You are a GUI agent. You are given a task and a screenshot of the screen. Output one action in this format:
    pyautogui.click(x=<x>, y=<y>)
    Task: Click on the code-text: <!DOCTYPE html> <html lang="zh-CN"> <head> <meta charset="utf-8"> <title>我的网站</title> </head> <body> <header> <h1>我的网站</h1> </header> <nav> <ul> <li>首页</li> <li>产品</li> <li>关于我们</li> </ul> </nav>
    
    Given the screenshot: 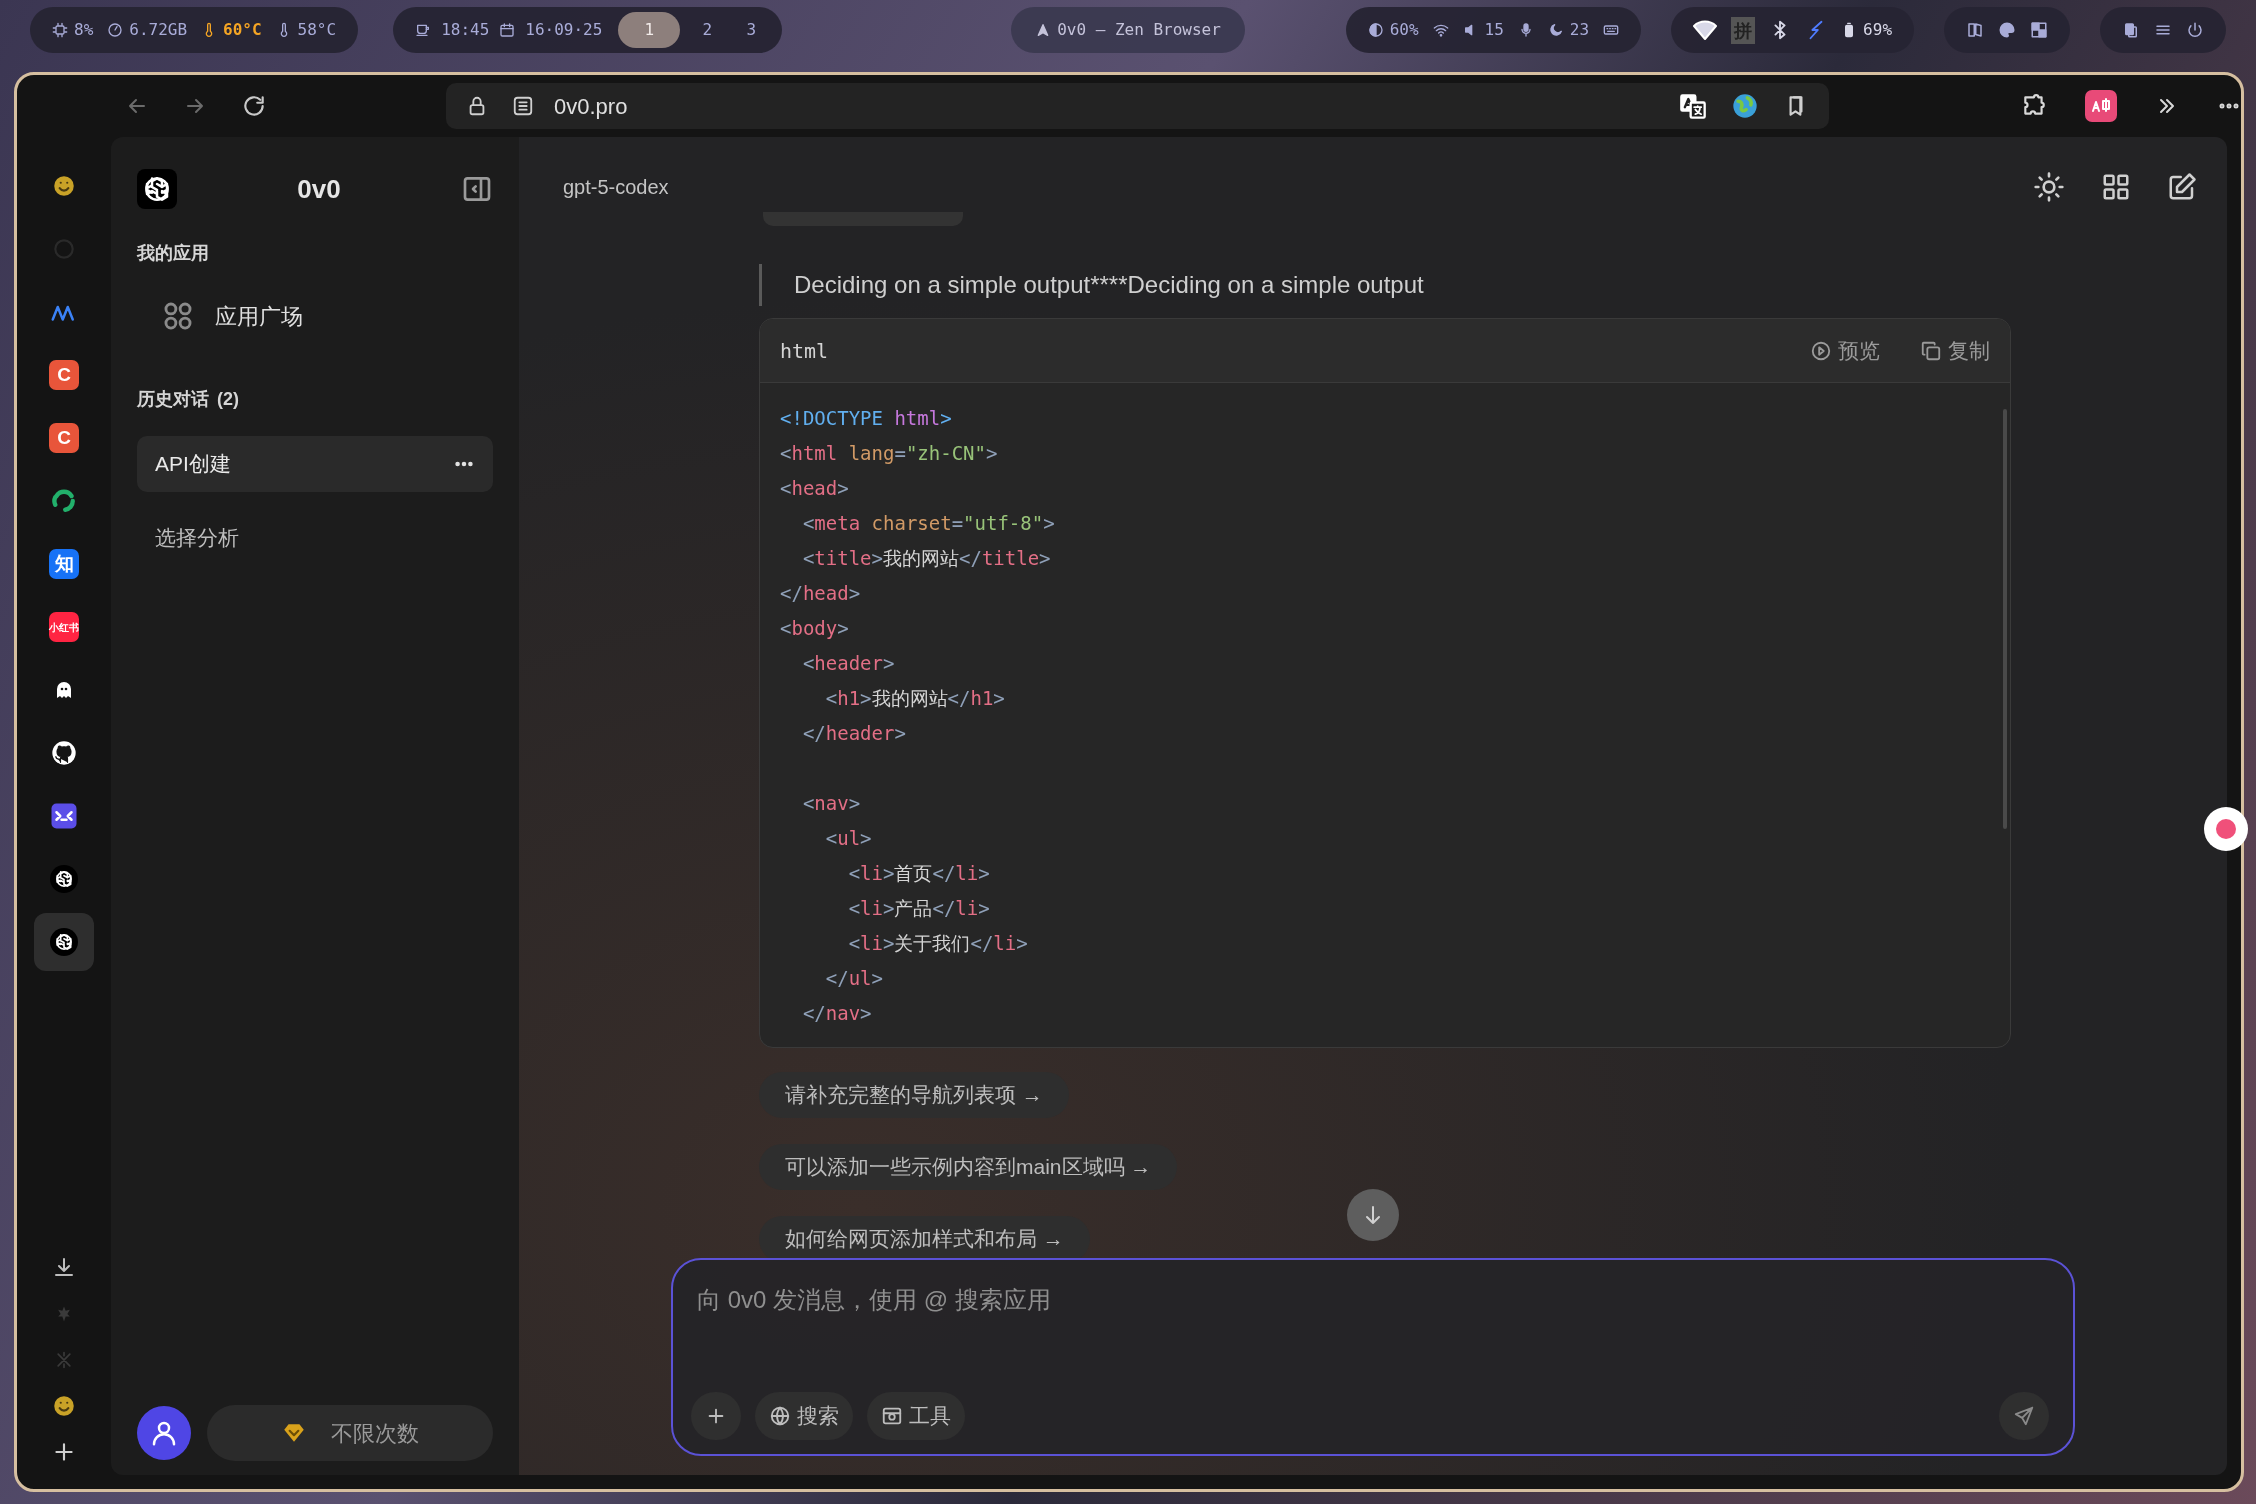 What is the action you would take?
    pyautogui.click(x=917, y=716)
    